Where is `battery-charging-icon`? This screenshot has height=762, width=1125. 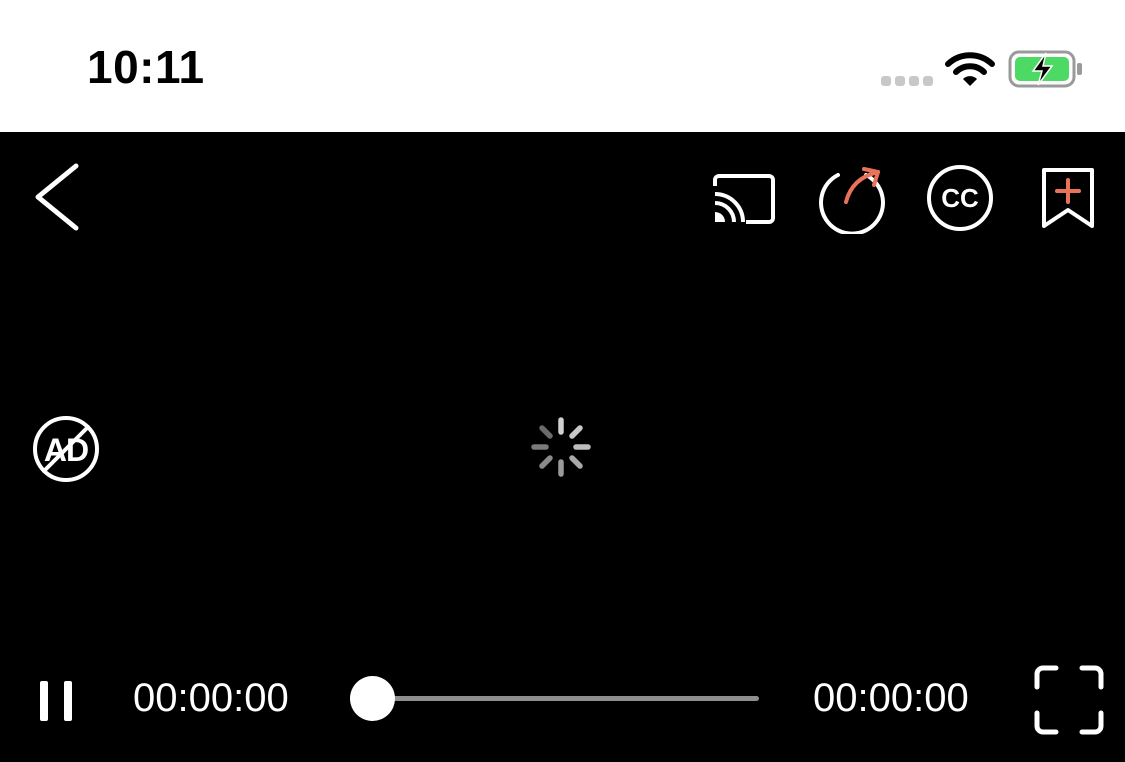
battery-charging-icon is located at coordinates (1045, 69).